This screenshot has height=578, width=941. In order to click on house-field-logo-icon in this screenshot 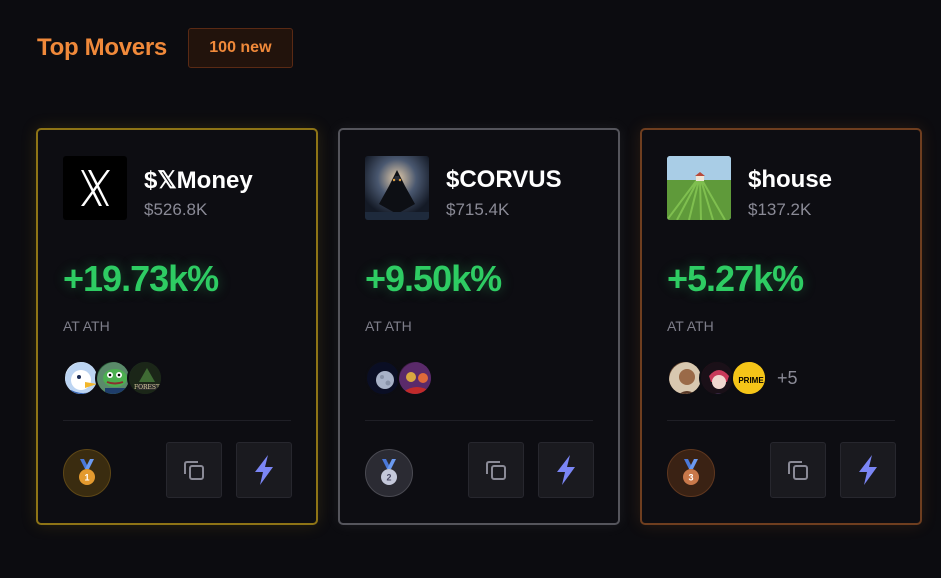, I will do `click(699, 188)`.